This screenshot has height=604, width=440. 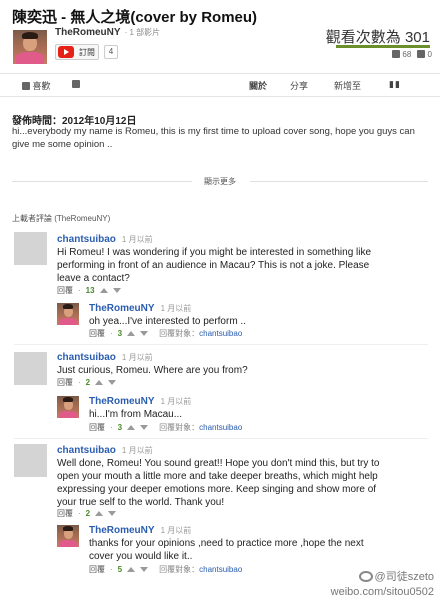 I want to click on tab-about: 關於, so click(x=258, y=85).